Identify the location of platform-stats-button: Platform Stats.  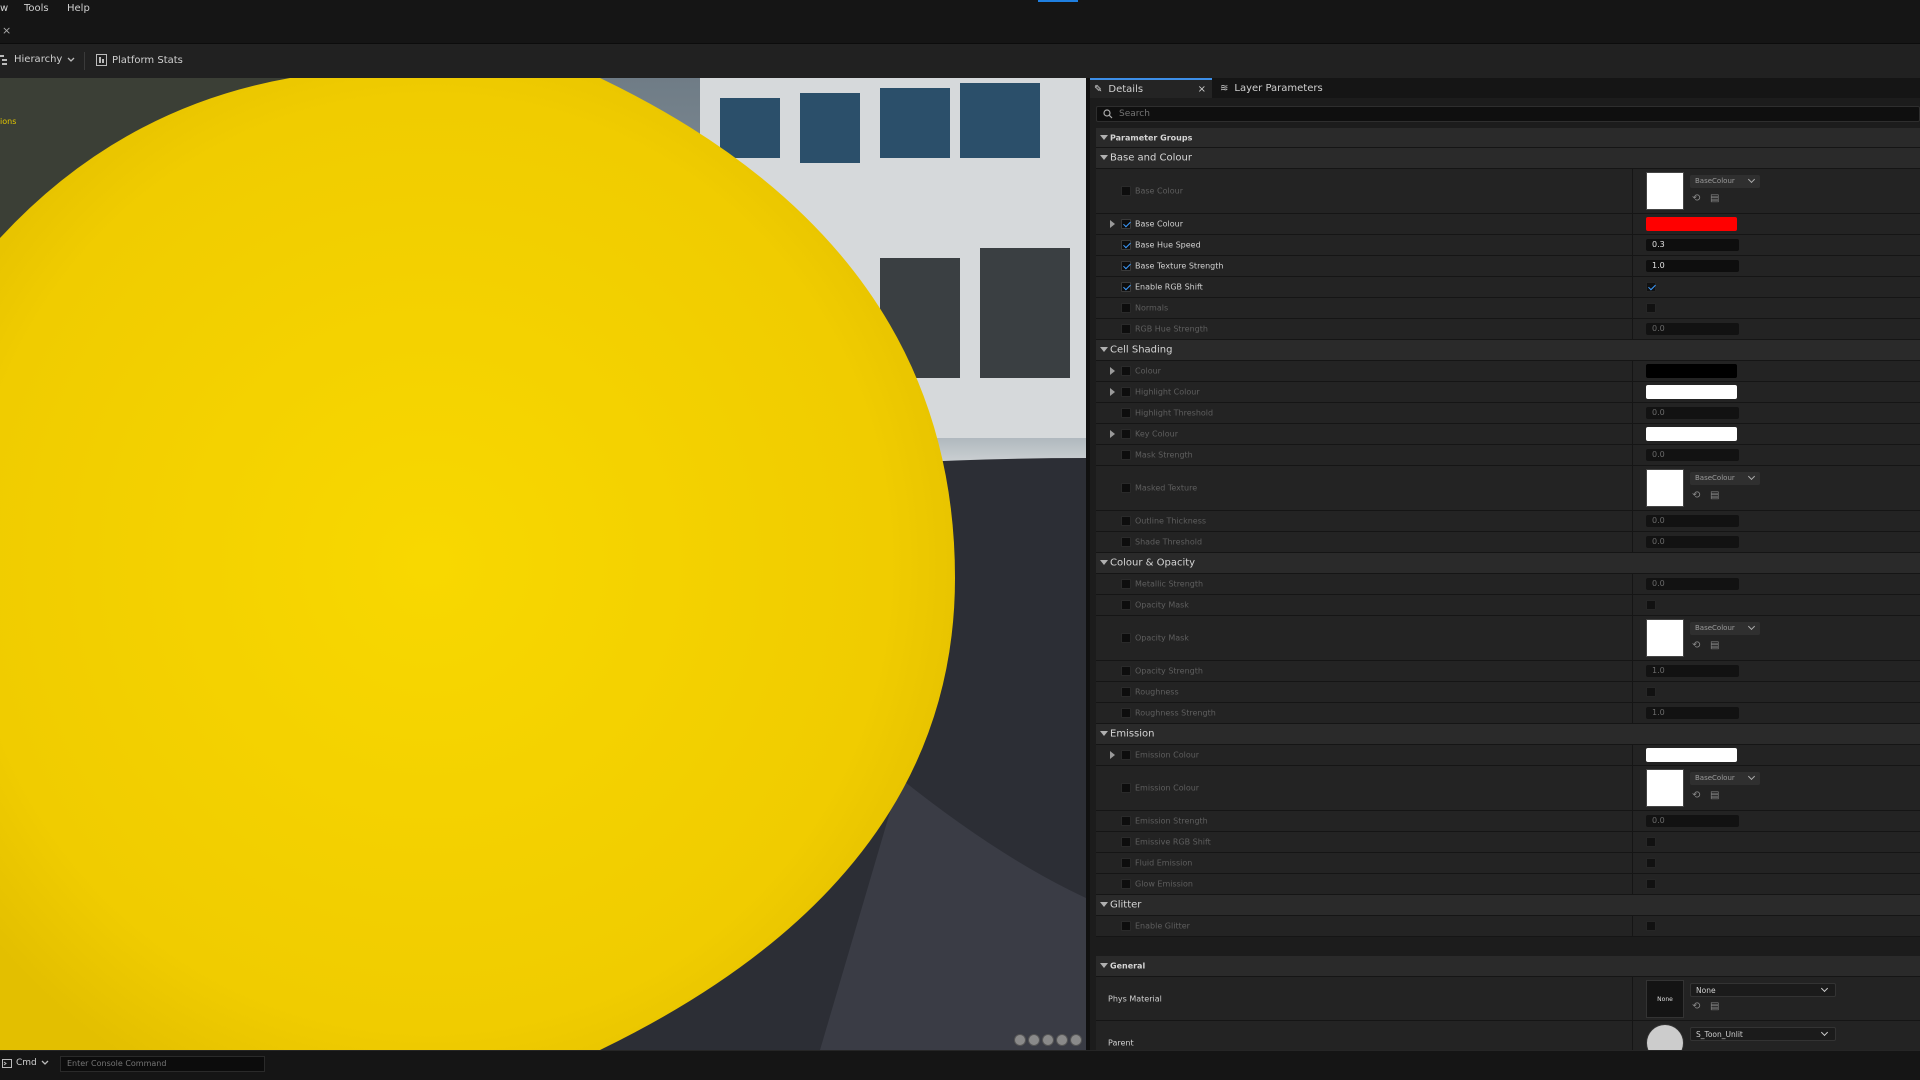
(139, 60).